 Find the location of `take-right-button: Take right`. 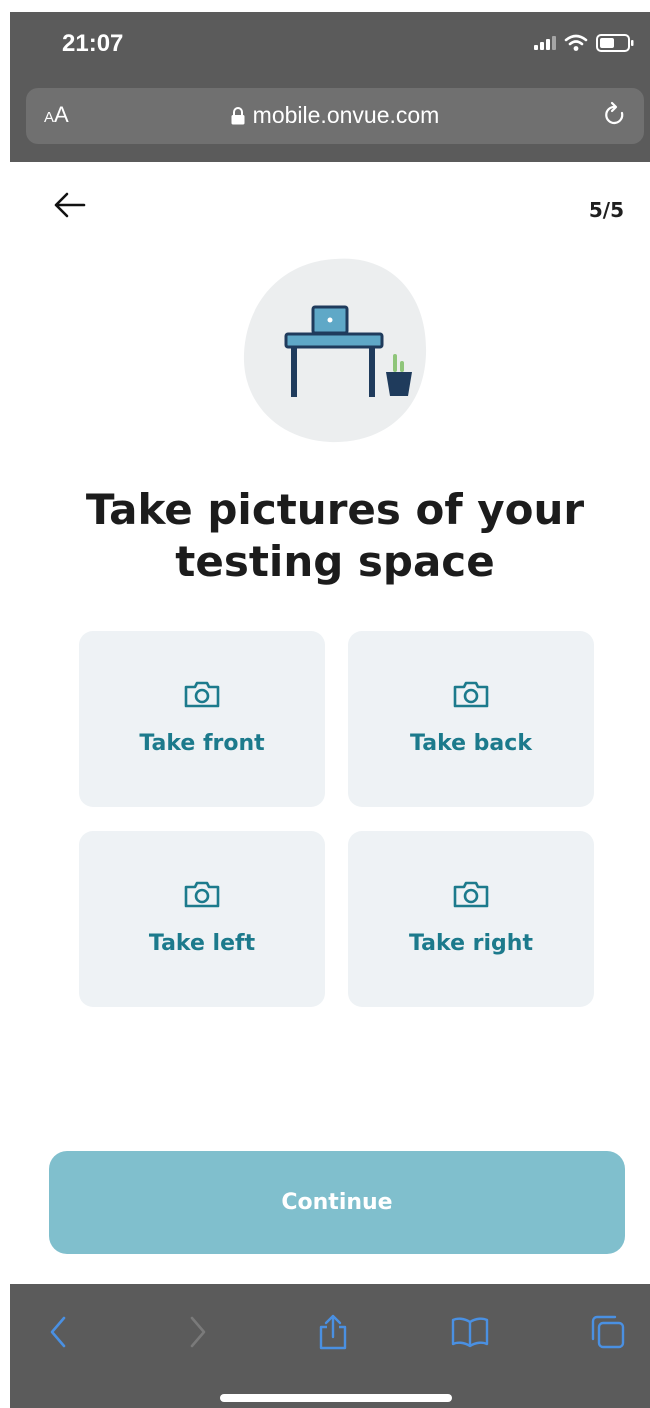

take-right-button: Take right is located at coordinates (471, 919).